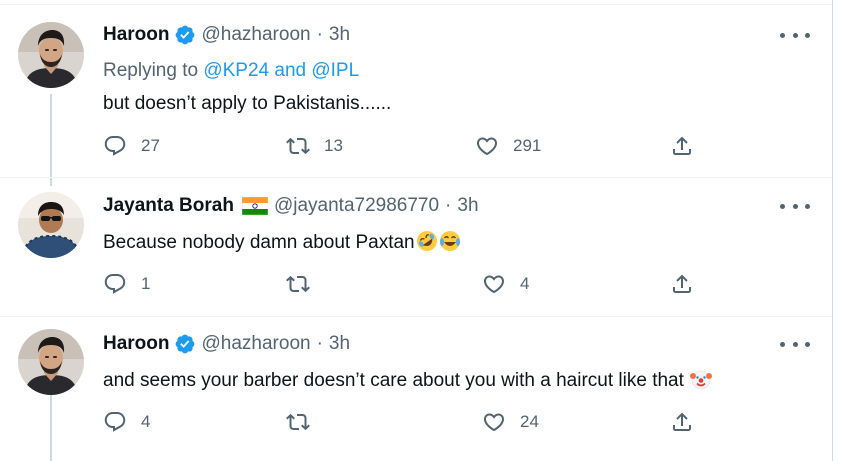  What do you see at coordinates (333, 145) in the screenshot?
I see `retweet-count: 13` at bounding box center [333, 145].